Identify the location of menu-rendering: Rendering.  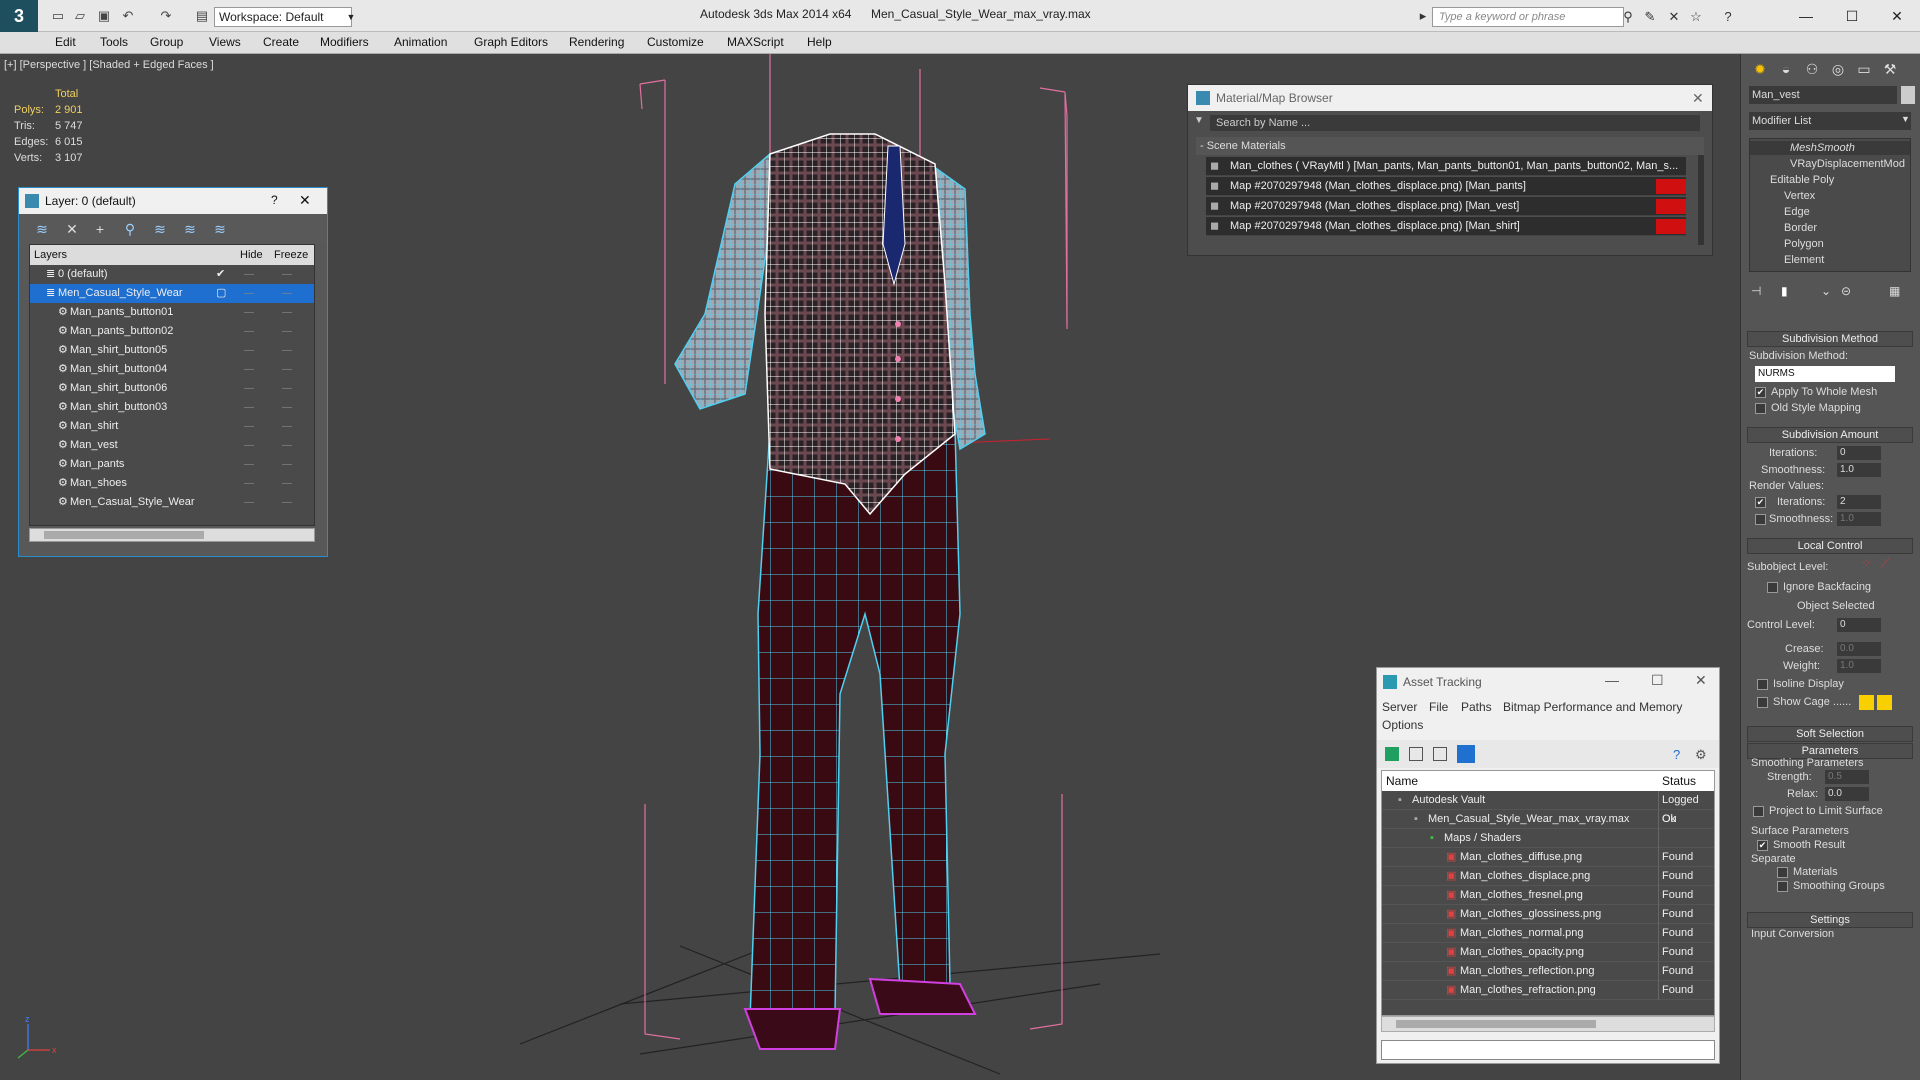
(596, 42).